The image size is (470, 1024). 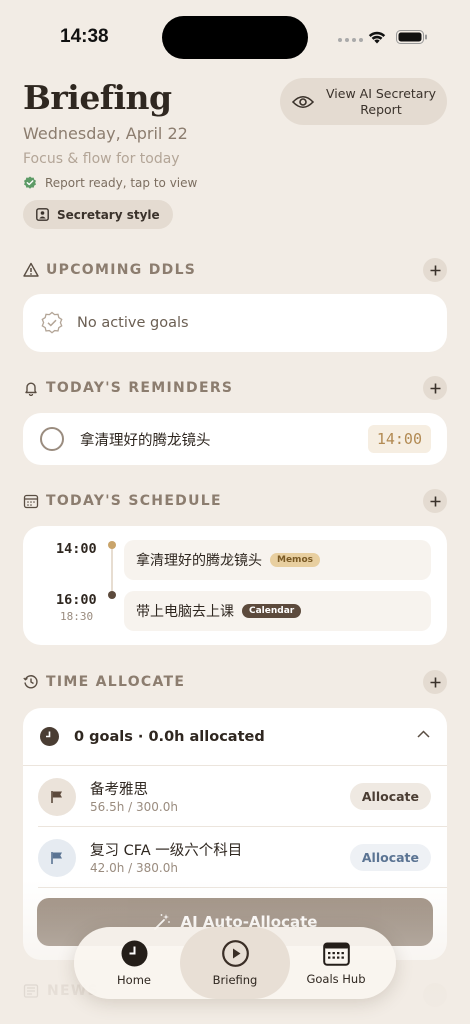 What do you see at coordinates (235, 979) in the screenshot?
I see `tab-label: Briefing` at bounding box center [235, 979].